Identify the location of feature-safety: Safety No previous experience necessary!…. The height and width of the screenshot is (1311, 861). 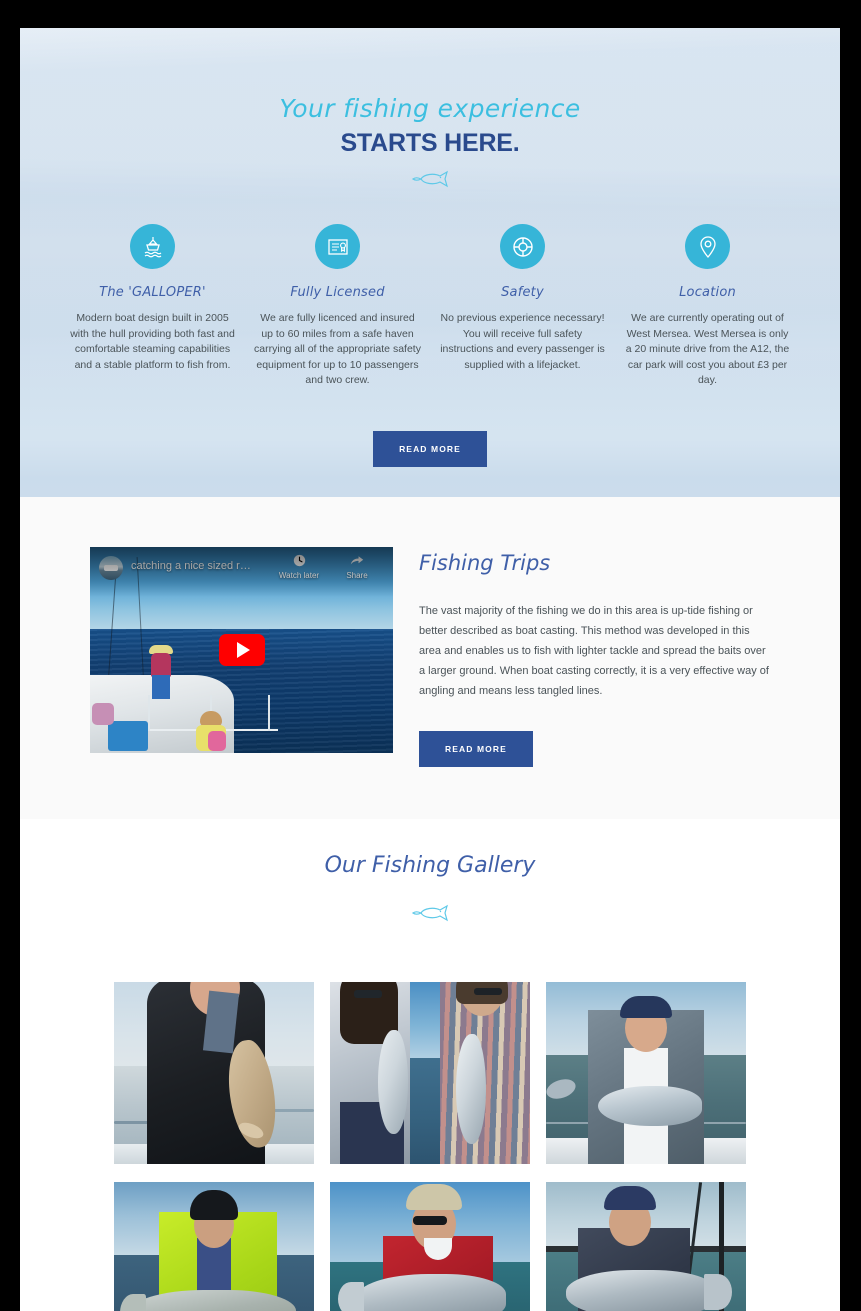
(522, 306).